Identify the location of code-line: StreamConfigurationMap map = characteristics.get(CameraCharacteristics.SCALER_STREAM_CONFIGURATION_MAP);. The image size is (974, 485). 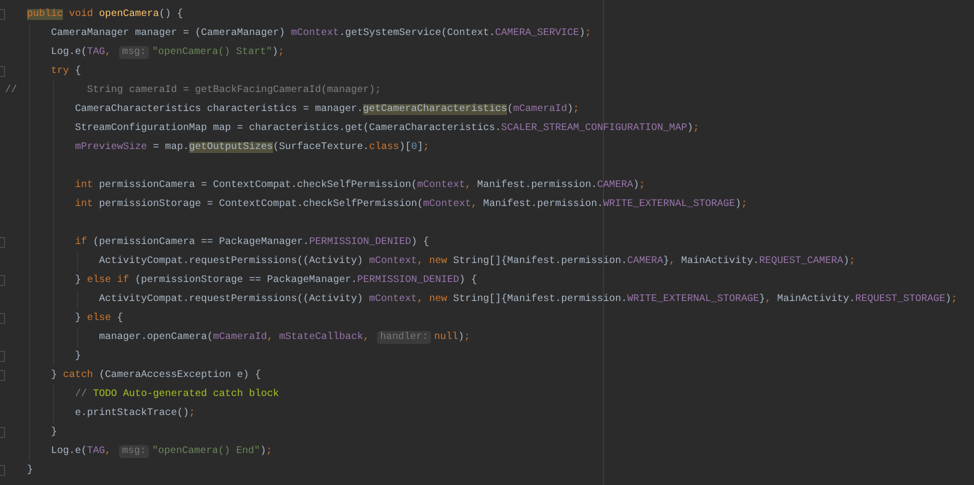
(387, 129).